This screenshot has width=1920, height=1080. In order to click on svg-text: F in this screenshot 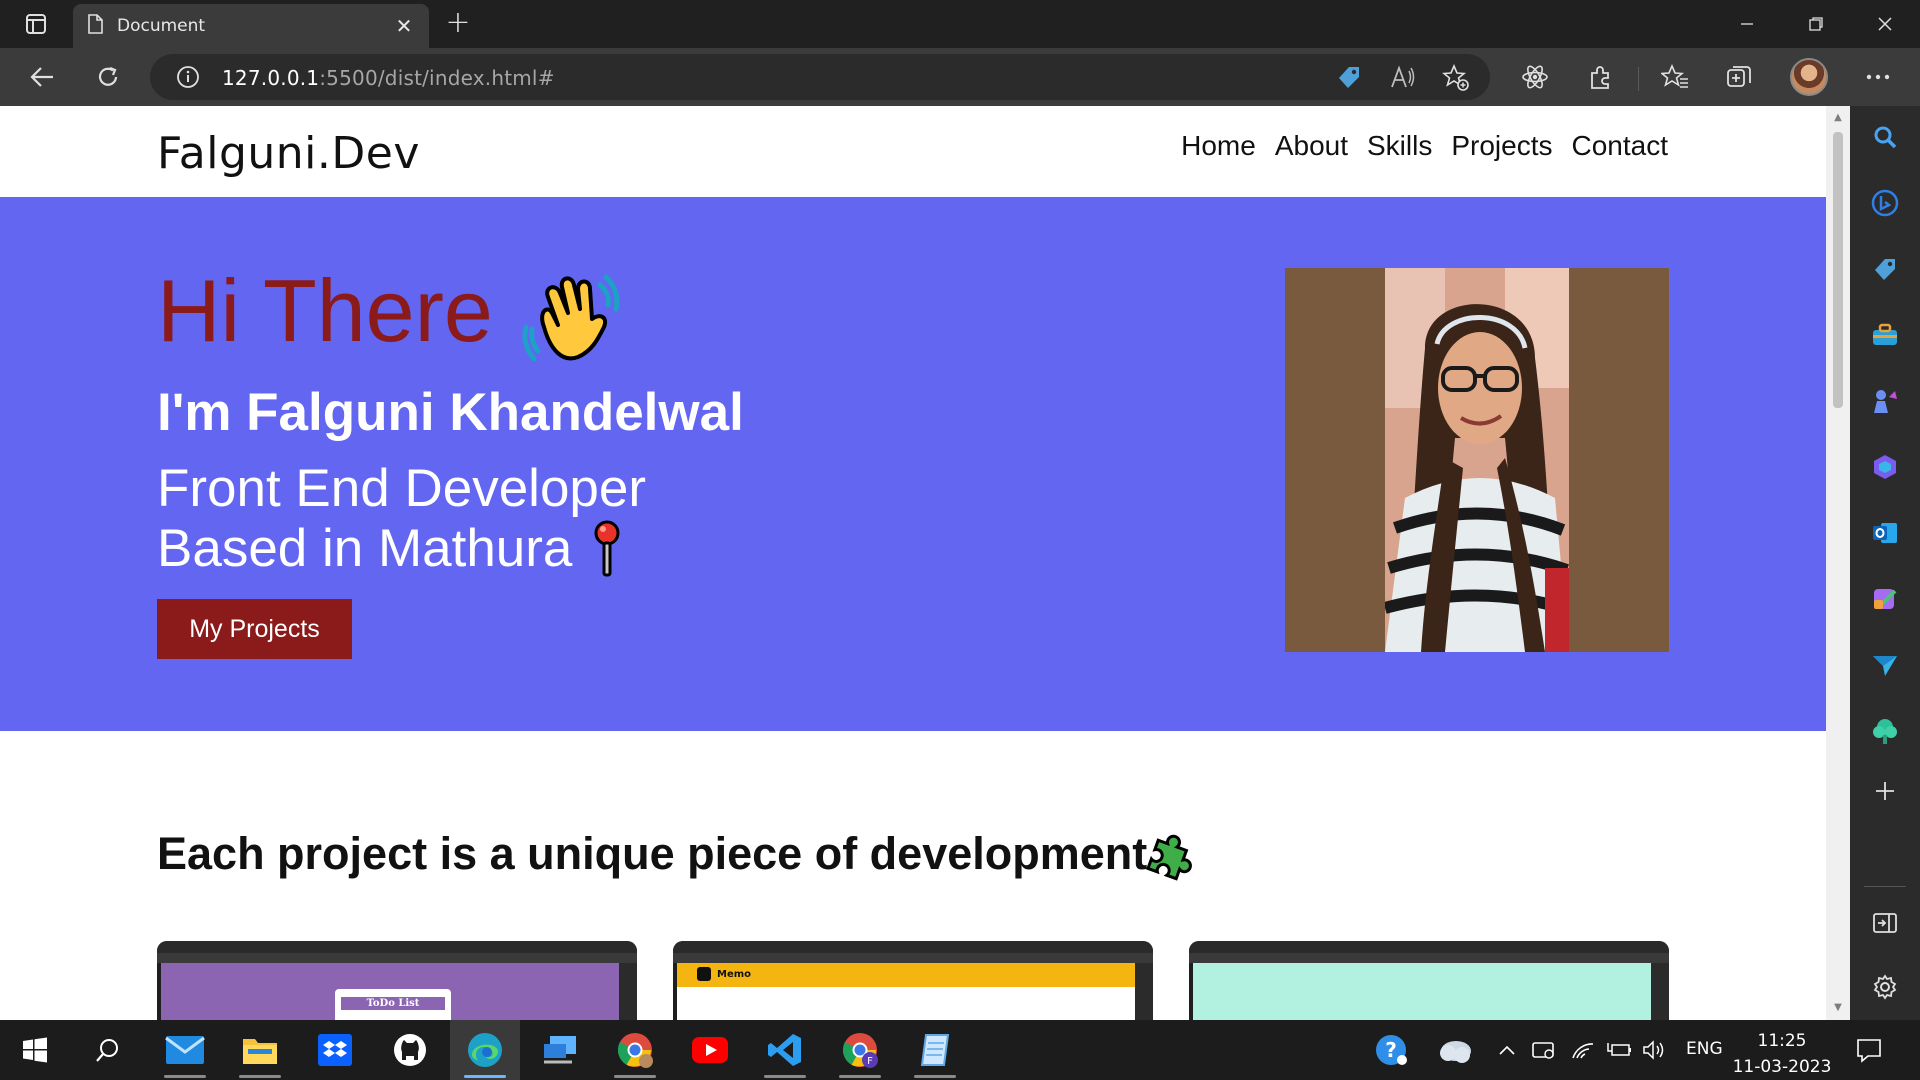, I will do `click(870, 1061)`.